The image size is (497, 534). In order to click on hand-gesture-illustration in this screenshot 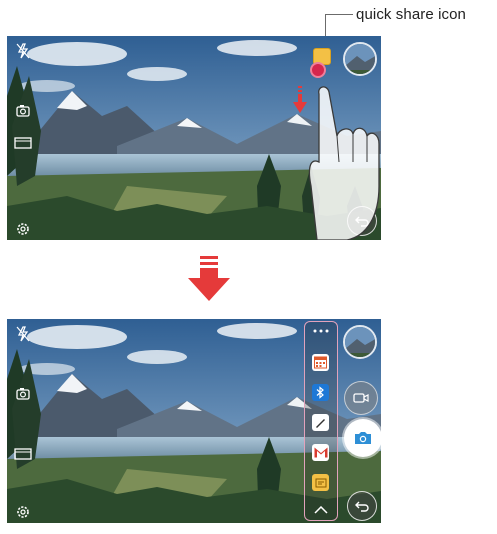, I will do `click(344, 163)`.